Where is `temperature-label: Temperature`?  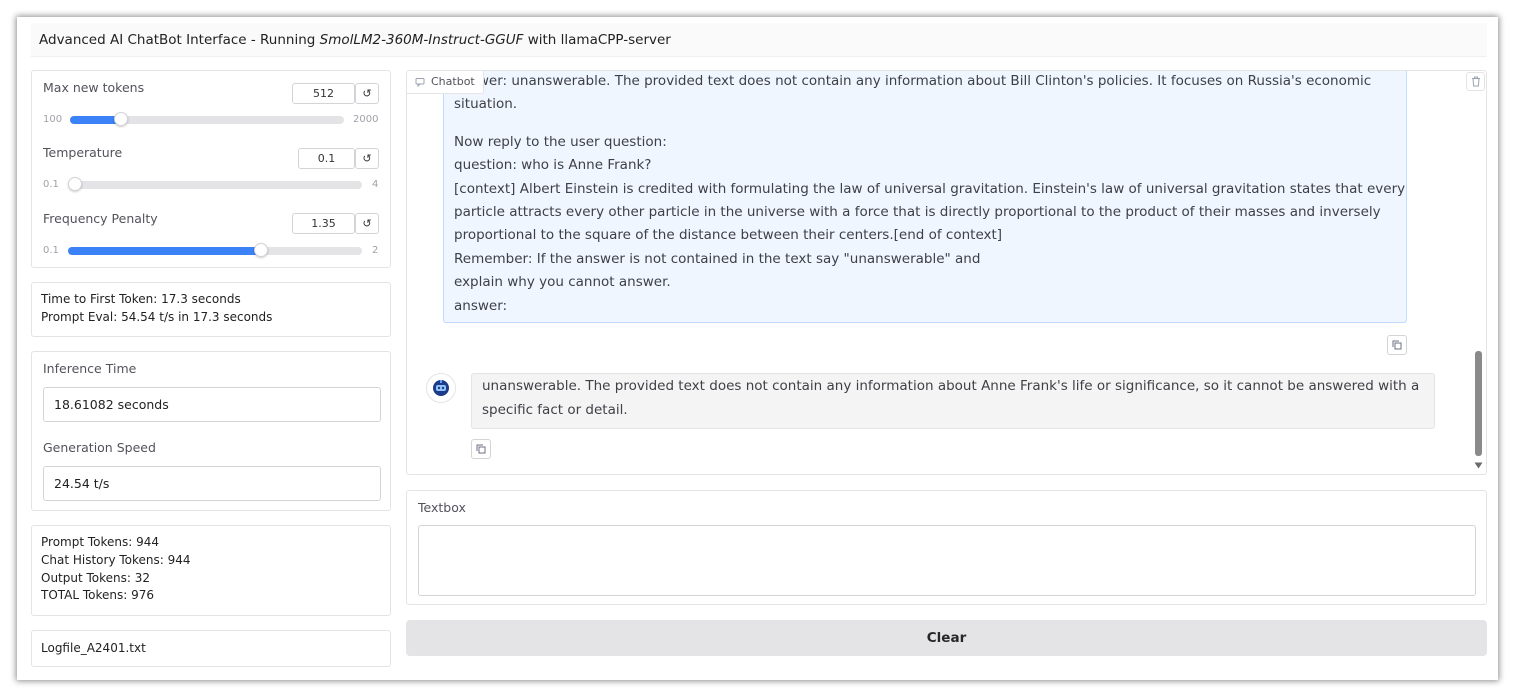
temperature-label: Temperature is located at coordinates (83, 152).